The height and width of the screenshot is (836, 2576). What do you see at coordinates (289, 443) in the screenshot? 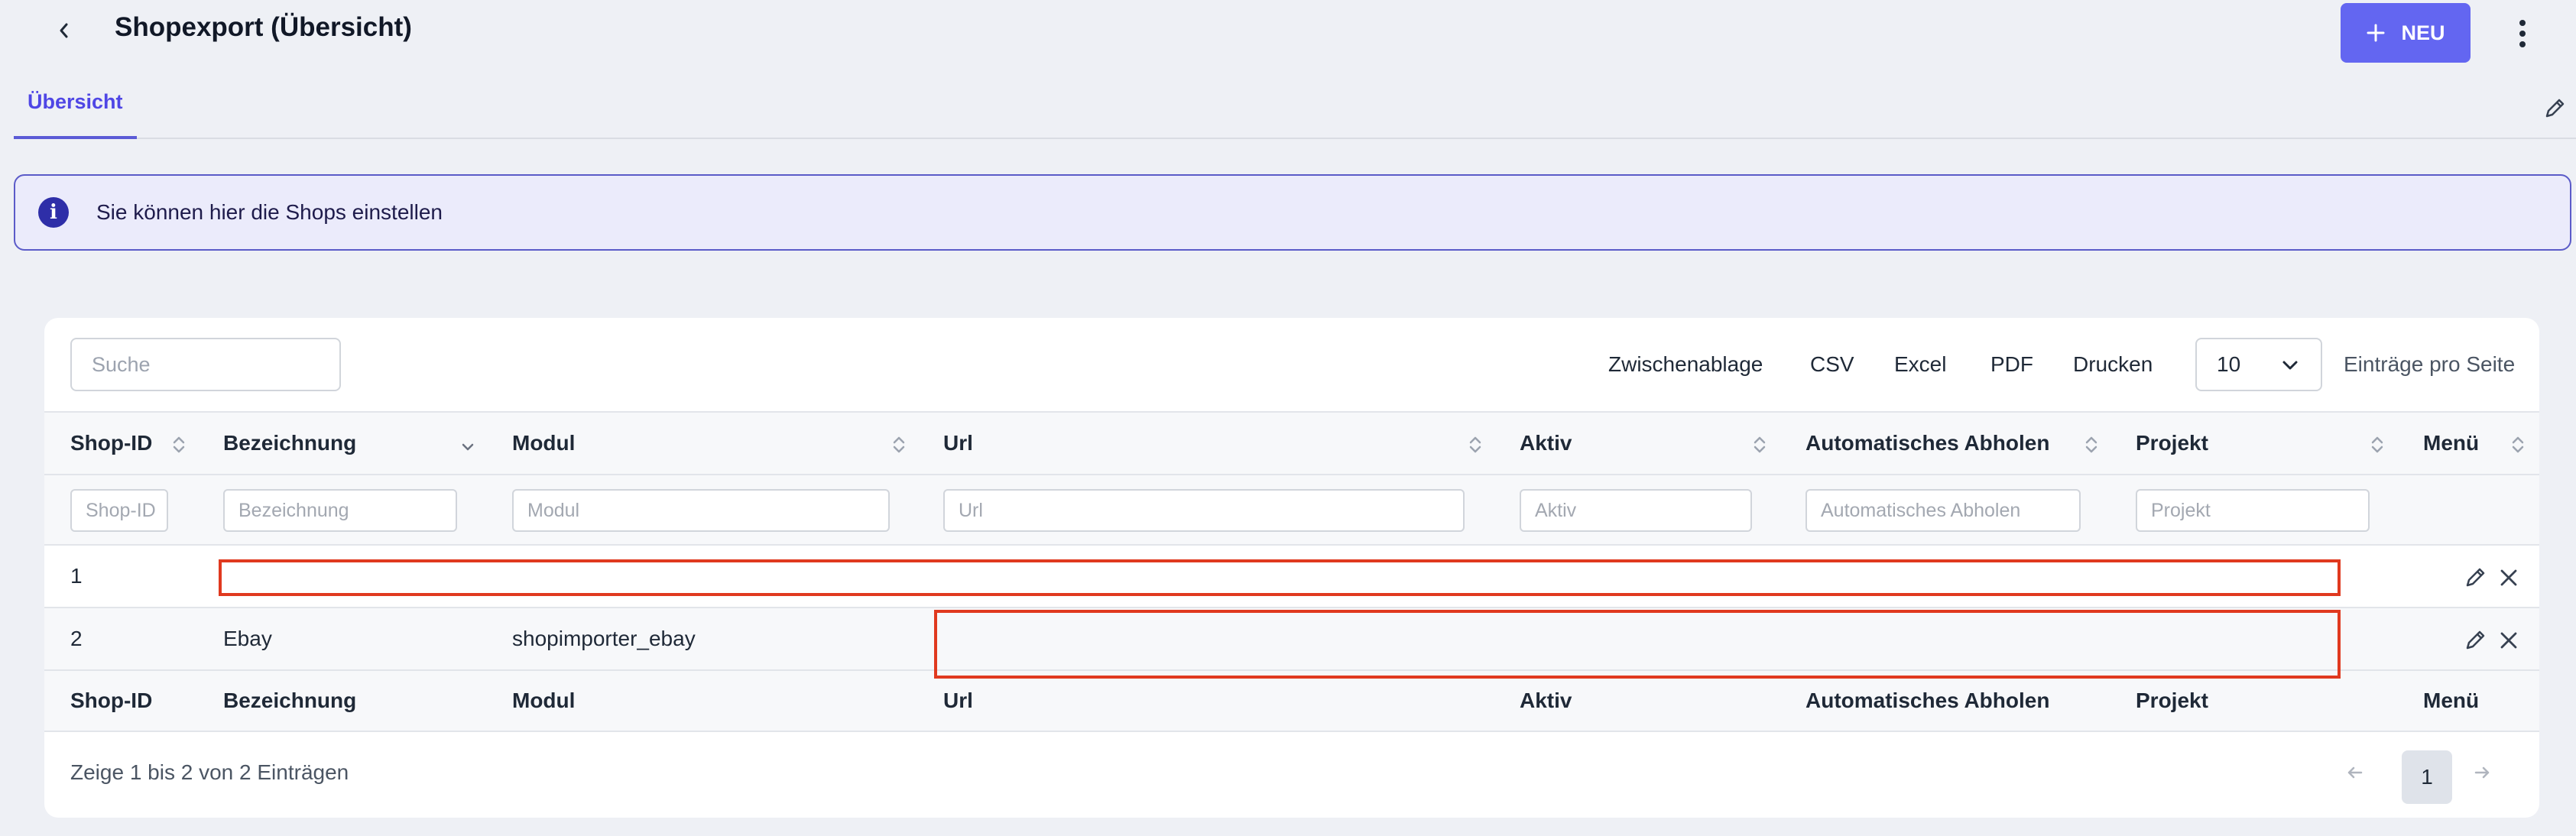
I see `column-header-bezeichnung: Bezeichnung` at bounding box center [289, 443].